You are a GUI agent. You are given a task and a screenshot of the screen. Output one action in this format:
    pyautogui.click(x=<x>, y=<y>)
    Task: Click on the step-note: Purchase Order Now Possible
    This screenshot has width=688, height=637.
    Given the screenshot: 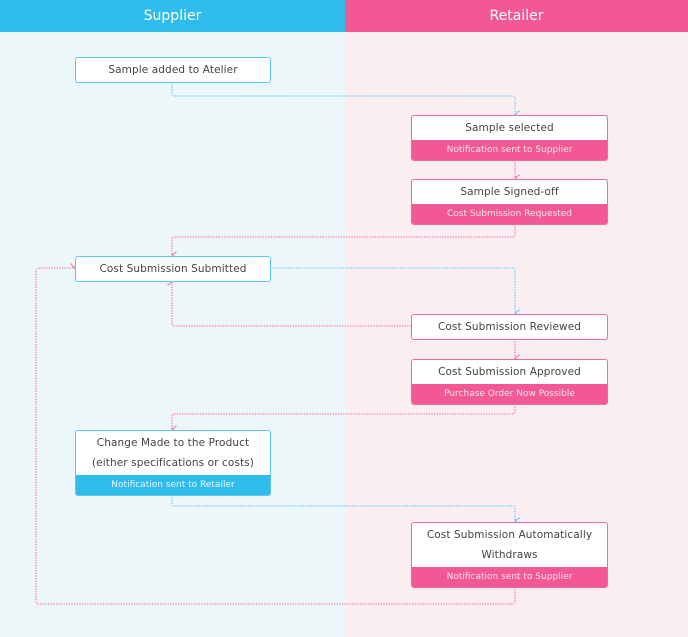 What is the action you would take?
    pyautogui.click(x=509, y=394)
    